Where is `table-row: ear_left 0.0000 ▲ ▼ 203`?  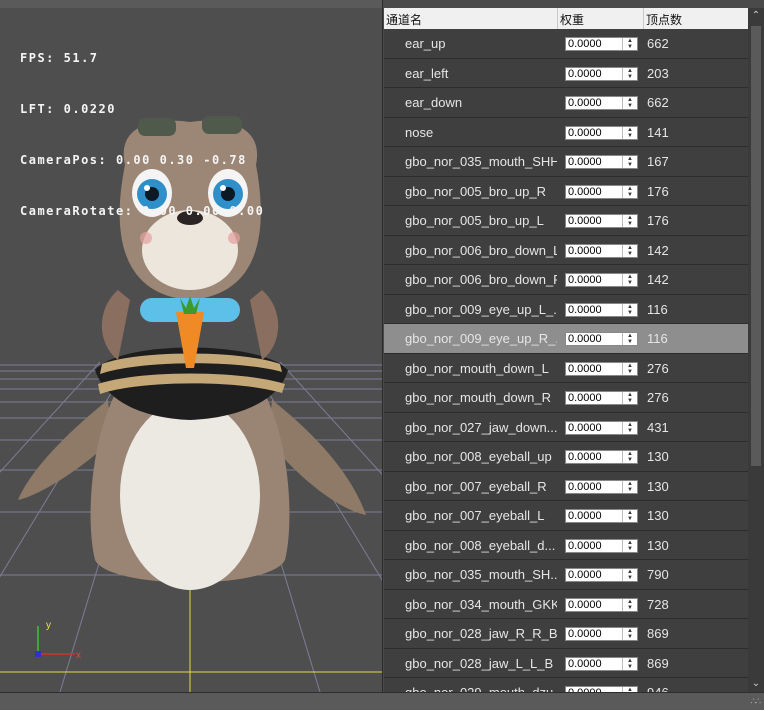
table-row: ear_left 0.0000 ▲ ▼ 203 is located at coordinates (566, 73).